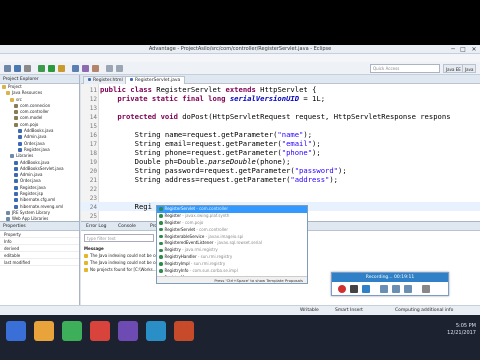 The image size is (480, 360). I want to click on start-icon, so click(16, 331).